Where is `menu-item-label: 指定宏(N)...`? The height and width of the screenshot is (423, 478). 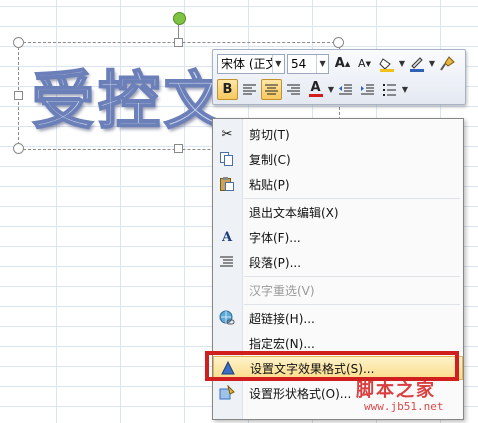
menu-item-label: 指定宏(N)... is located at coordinates (282, 343).